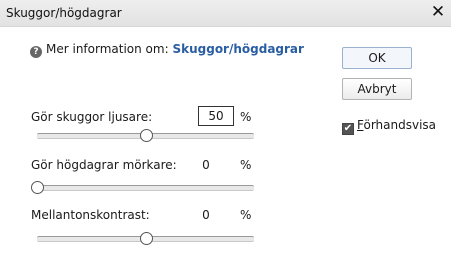 The width and height of the screenshot is (451, 261). What do you see at coordinates (225, 13) in the screenshot?
I see `title-bar: Skuggor/högdagrar ✕` at bounding box center [225, 13].